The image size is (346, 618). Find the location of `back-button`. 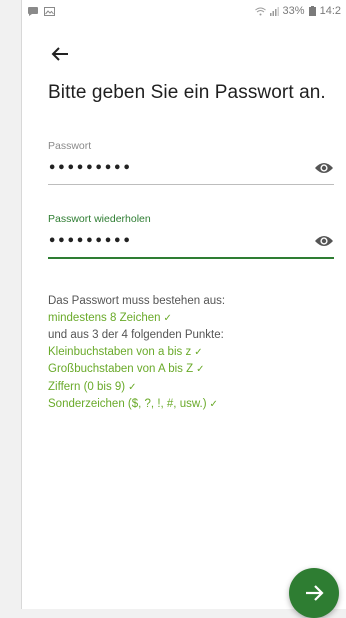

back-button is located at coordinates (60, 56).